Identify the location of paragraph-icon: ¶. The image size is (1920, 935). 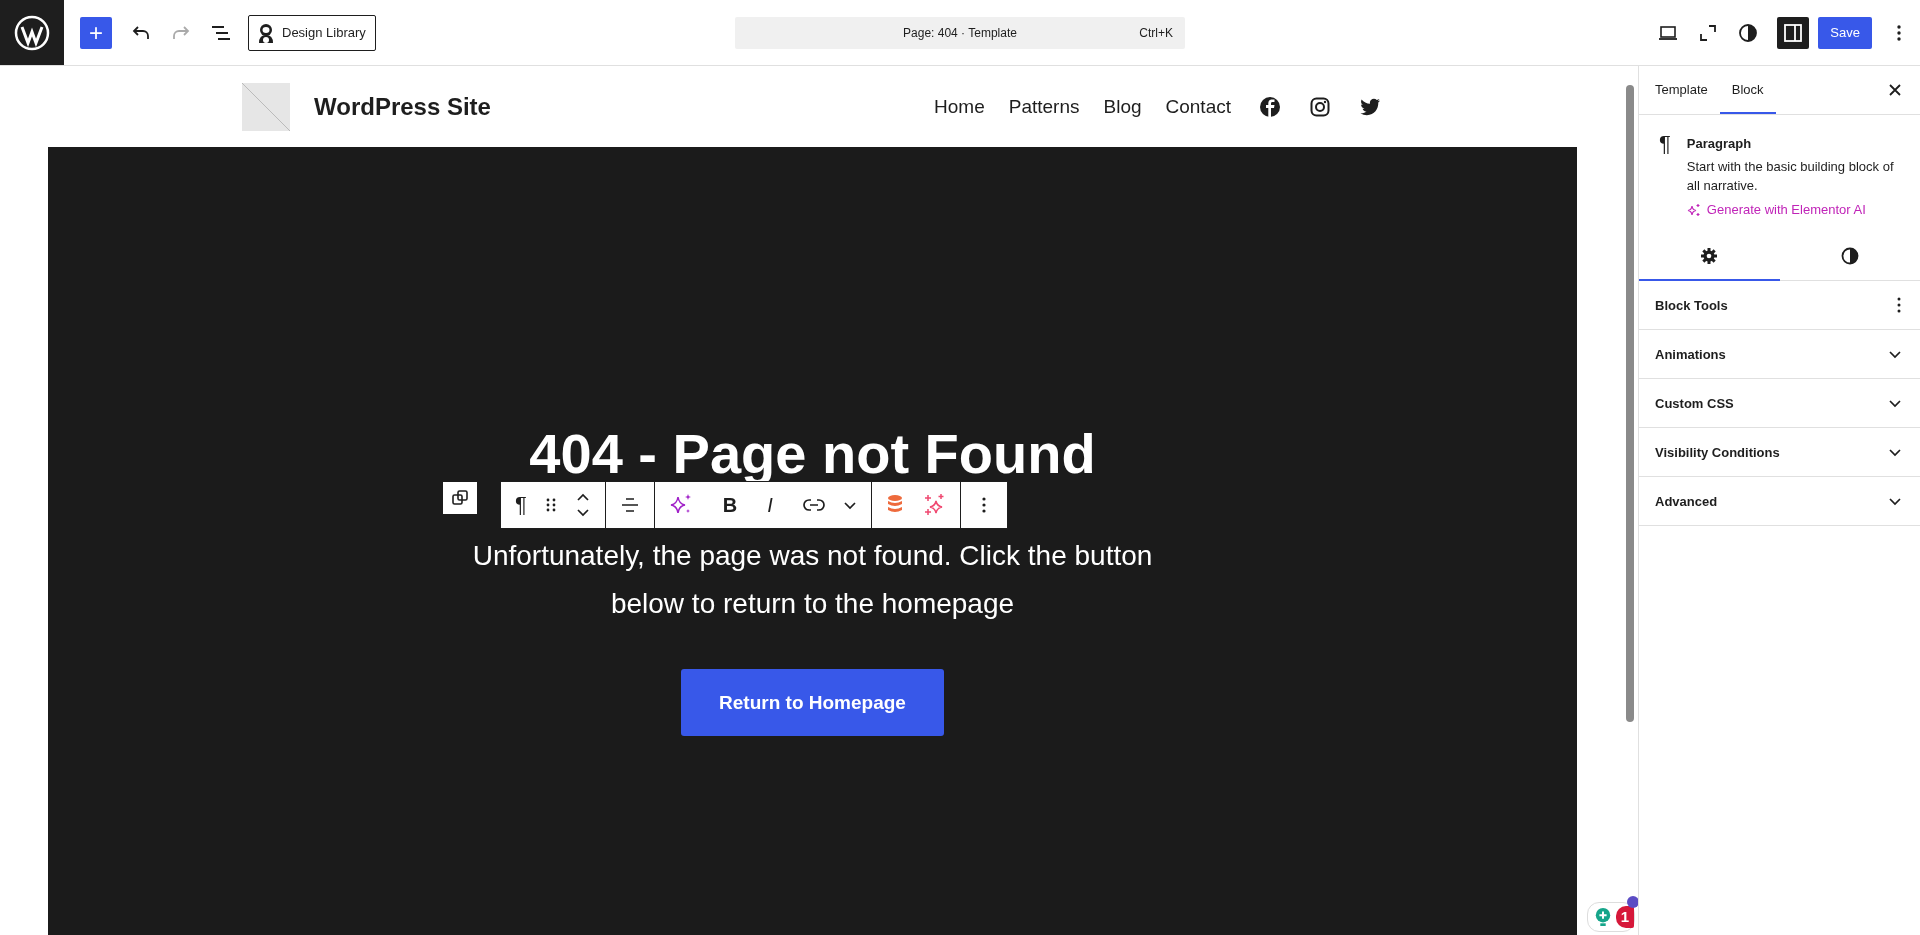
(1665, 175).